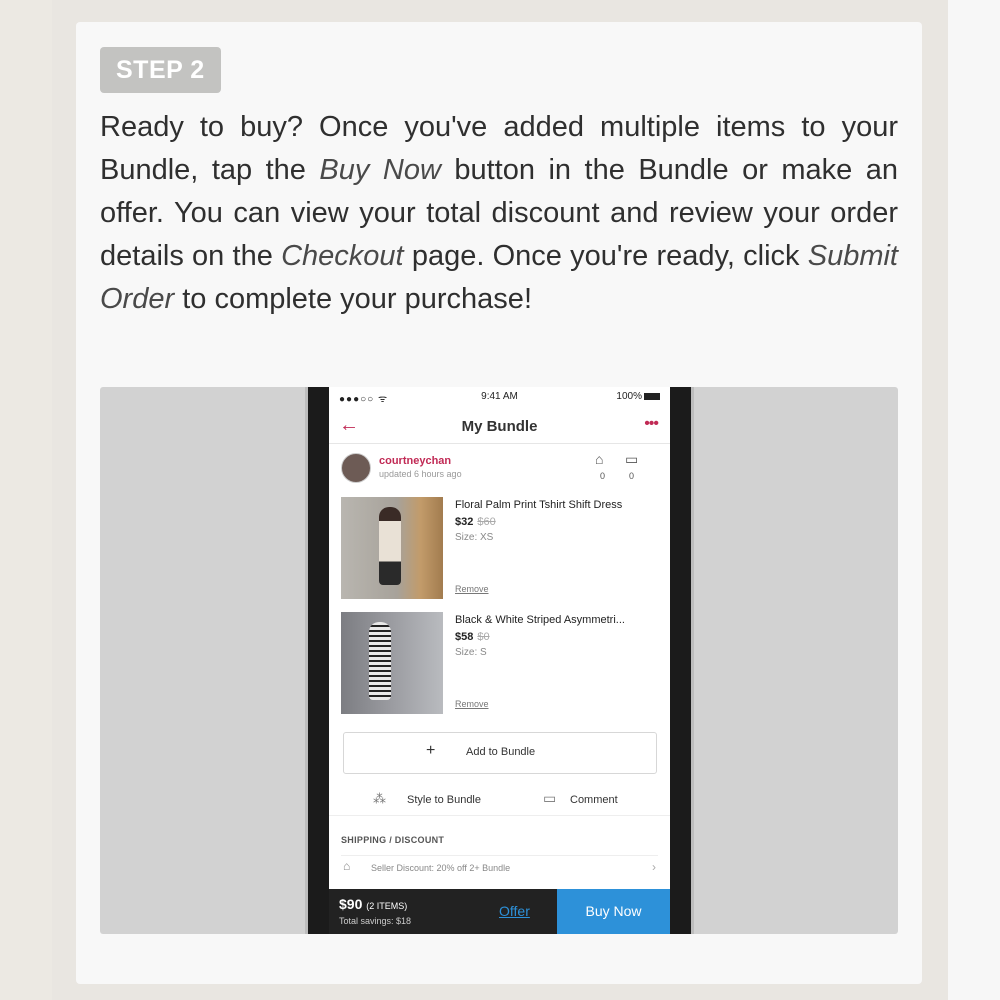 Image resolution: width=1000 pixels, height=1000 pixels. I want to click on paragraph-text-4: to complete your purchase!, so click(353, 299).